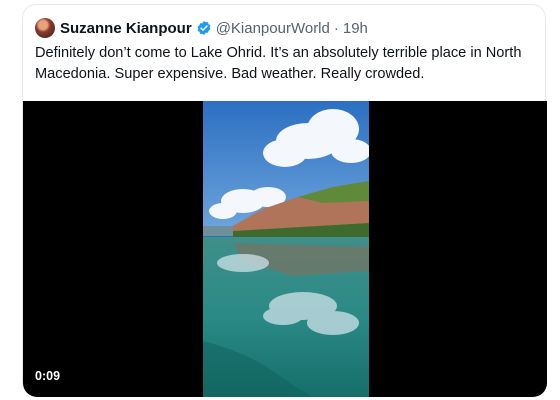  I want to click on video-duration: 0:09, so click(48, 376).